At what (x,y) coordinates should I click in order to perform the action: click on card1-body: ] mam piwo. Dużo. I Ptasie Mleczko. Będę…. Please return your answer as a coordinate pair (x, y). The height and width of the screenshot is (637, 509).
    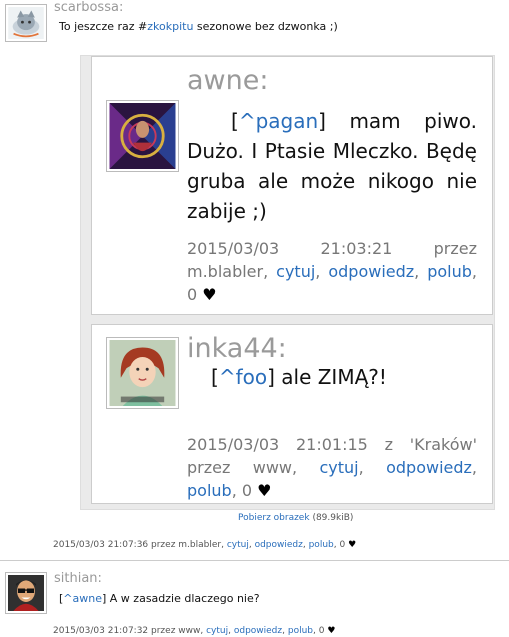
    Looking at the image, I should click on (332, 166).